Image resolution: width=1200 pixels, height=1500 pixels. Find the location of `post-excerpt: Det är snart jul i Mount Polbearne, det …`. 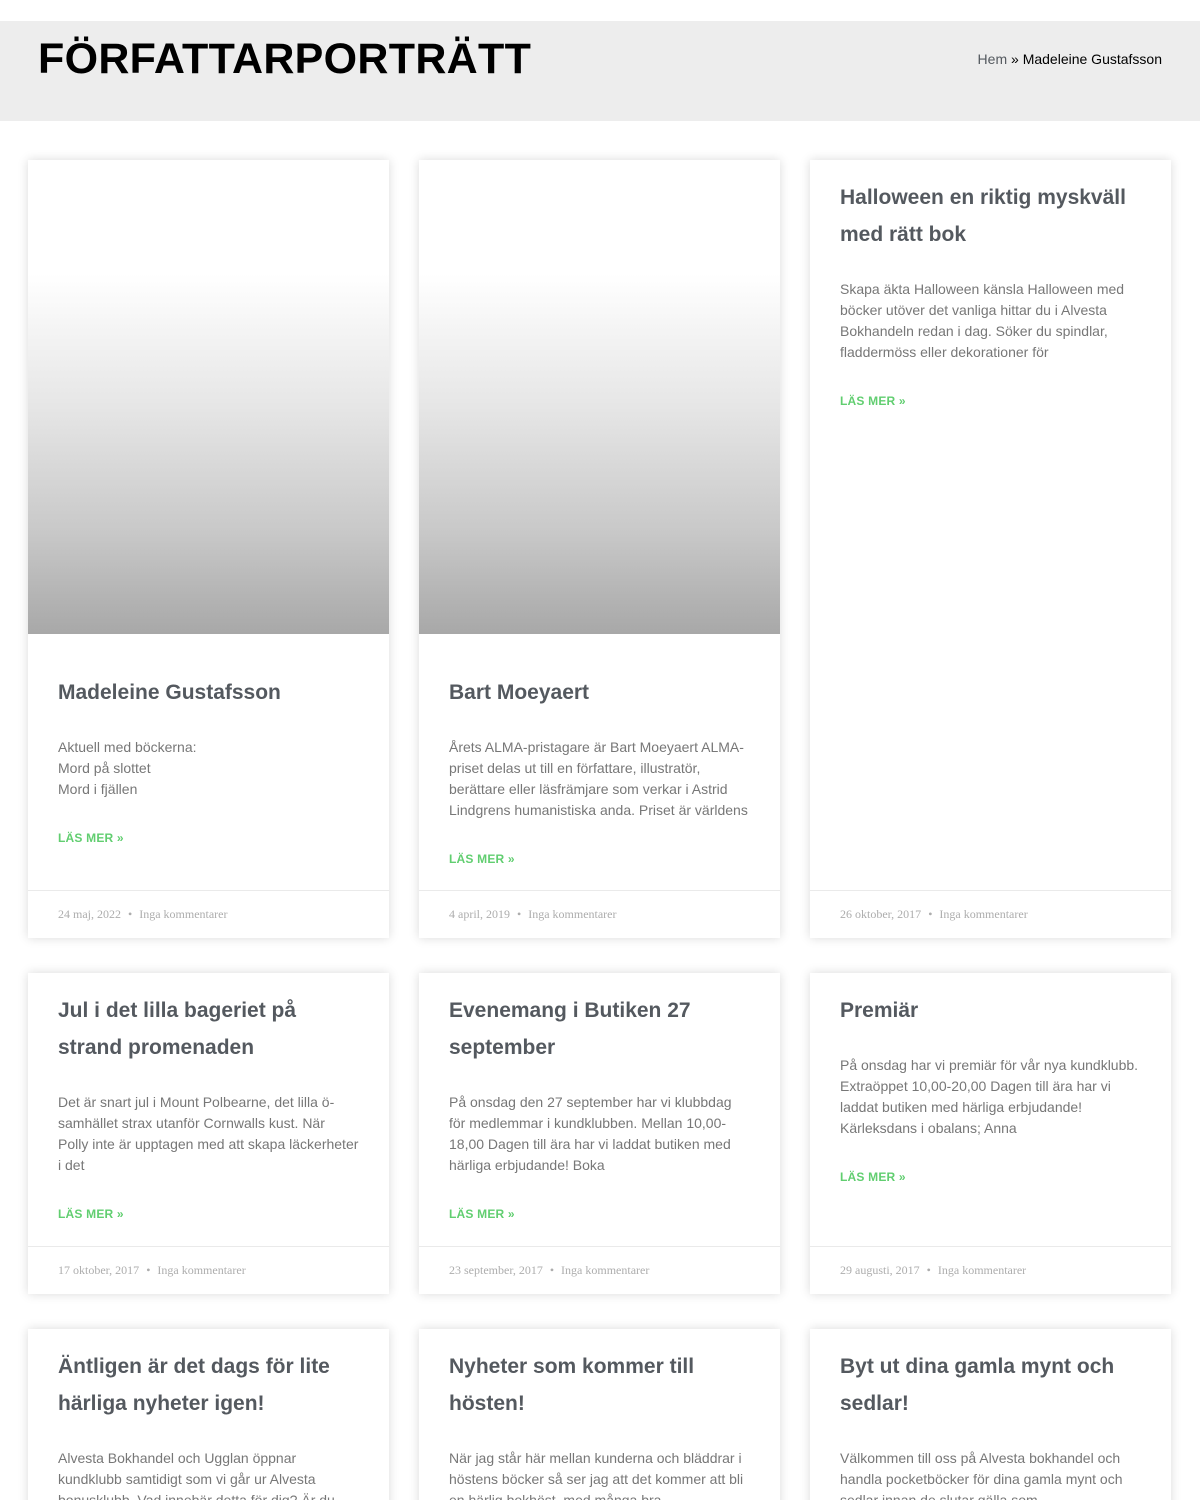

post-excerpt: Det är snart jul i Mount Polbearne, det … is located at coordinates (208, 1133).